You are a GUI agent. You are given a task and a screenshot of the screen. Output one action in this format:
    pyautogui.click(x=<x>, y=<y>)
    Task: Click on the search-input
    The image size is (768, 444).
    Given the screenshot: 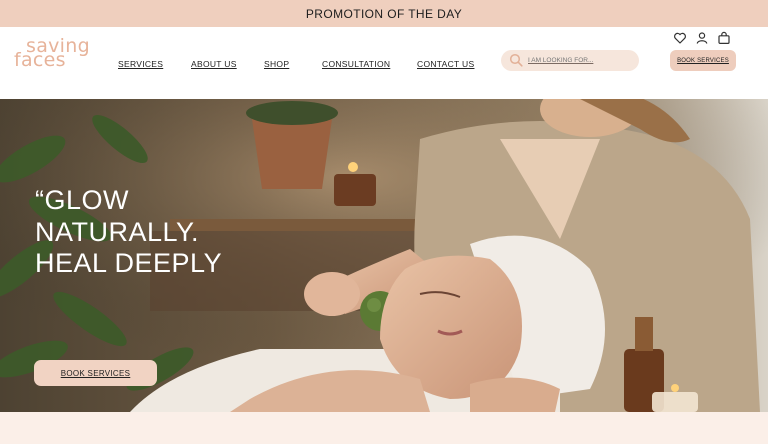 What is the action you would take?
    pyautogui.click(x=580, y=60)
    